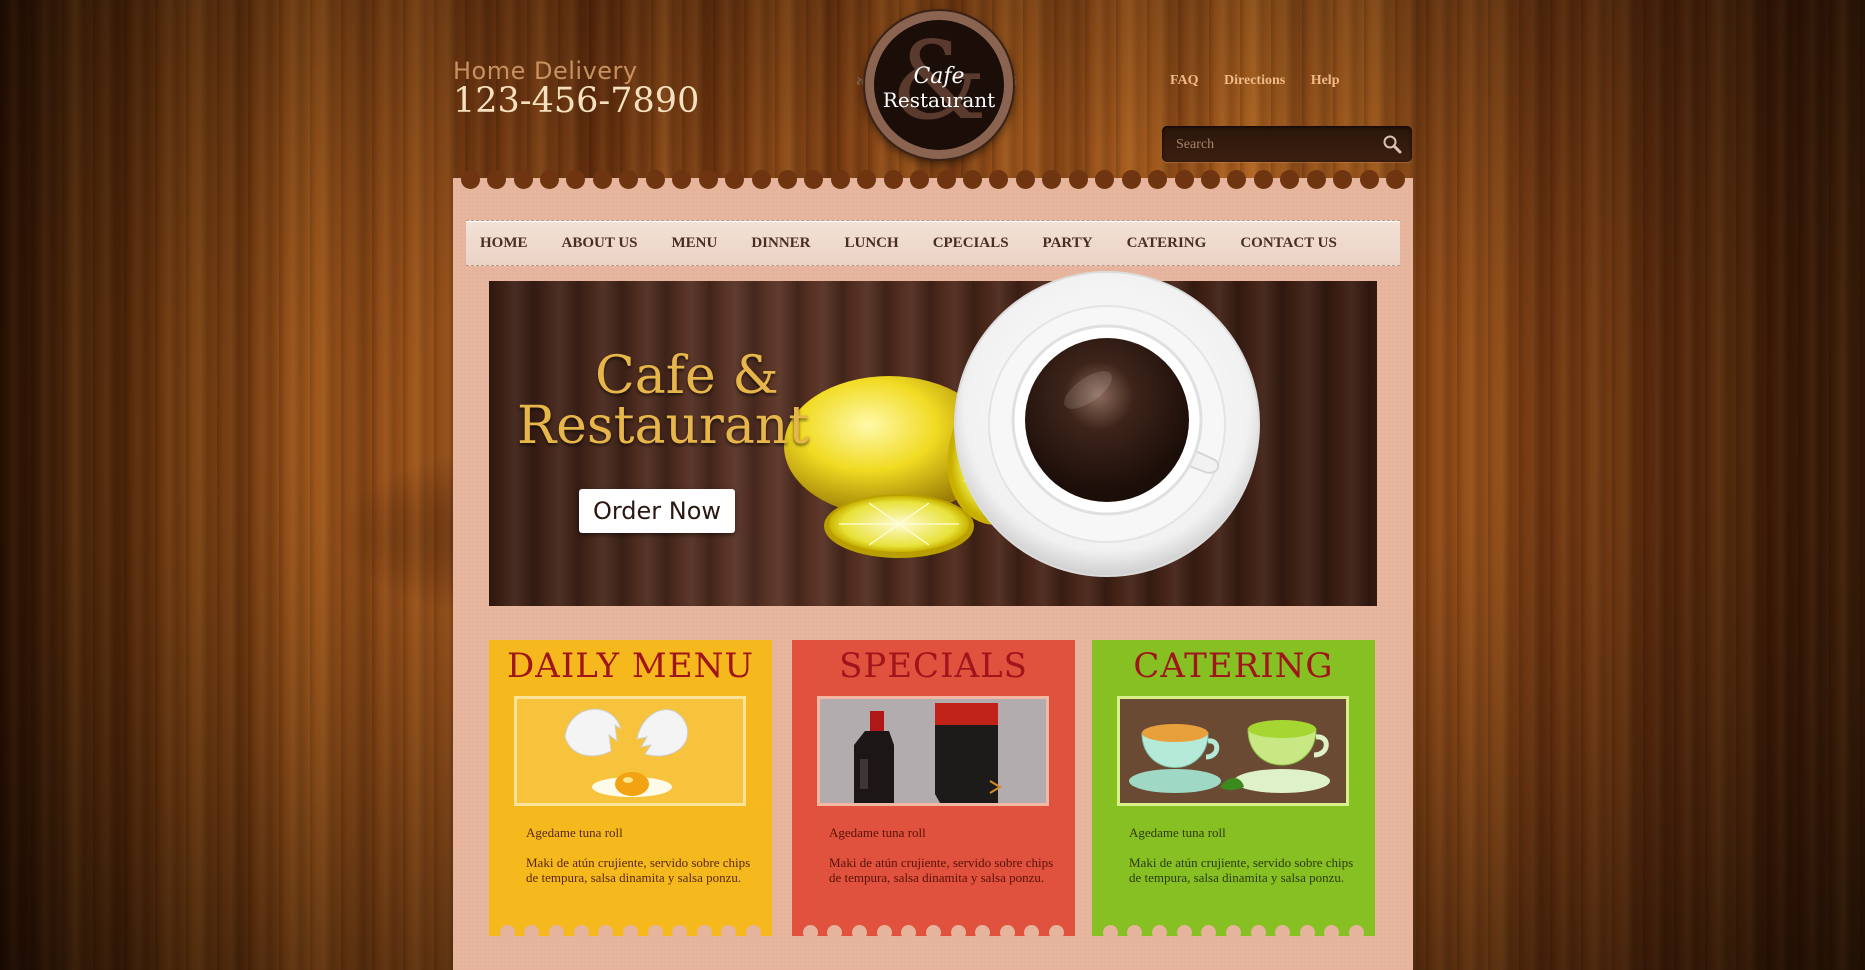 The image size is (1865, 970). Describe the element at coordinates (663, 426) in the screenshot. I see `banner-title-line2: Restaurant` at that location.